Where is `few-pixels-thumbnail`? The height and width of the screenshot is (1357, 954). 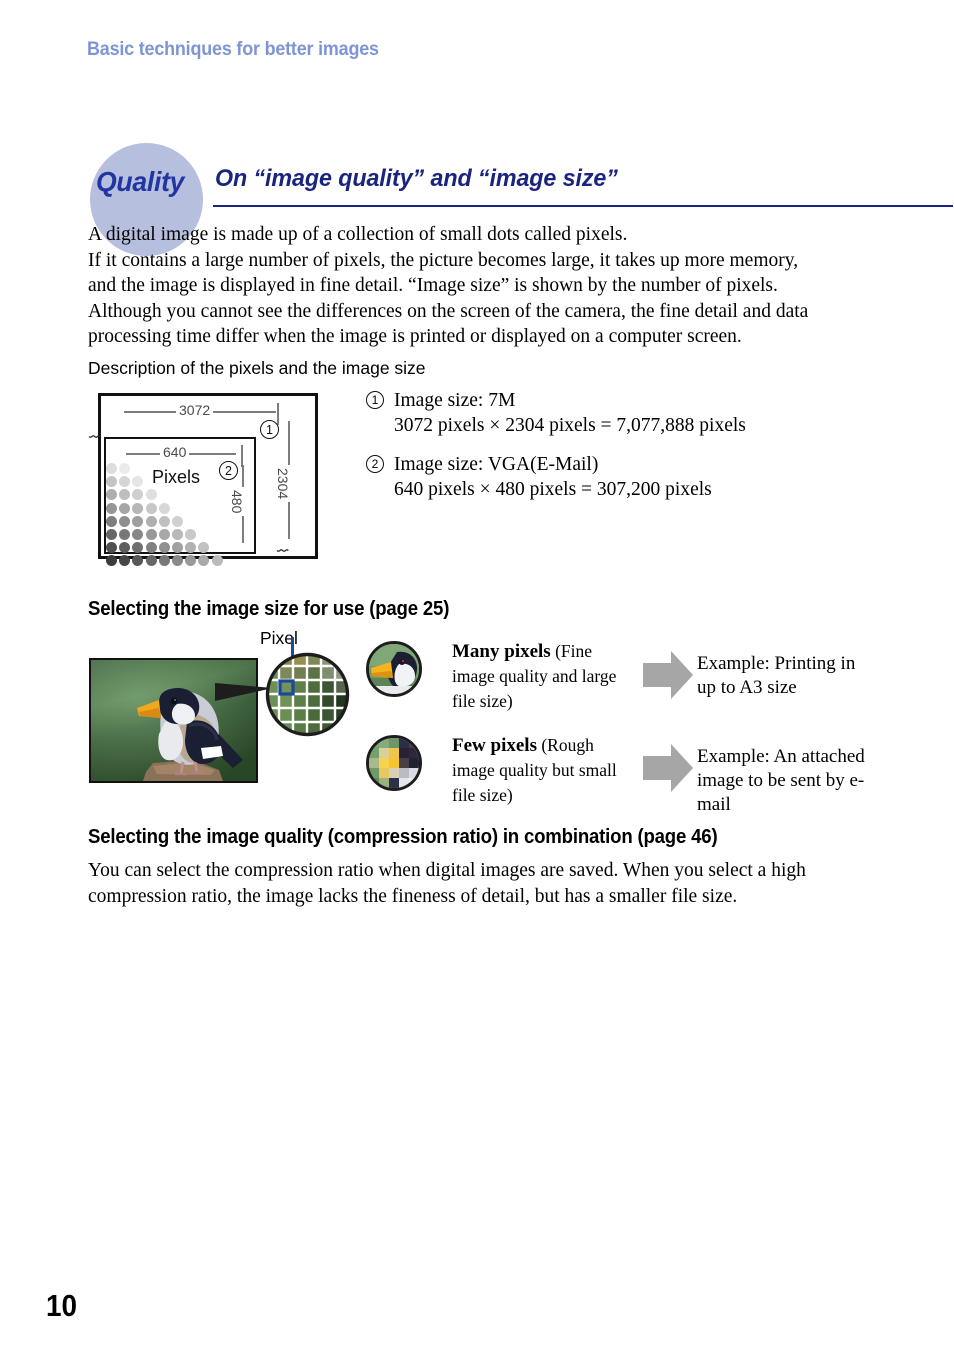
few-pixels-thumbnail is located at coordinates (394, 763).